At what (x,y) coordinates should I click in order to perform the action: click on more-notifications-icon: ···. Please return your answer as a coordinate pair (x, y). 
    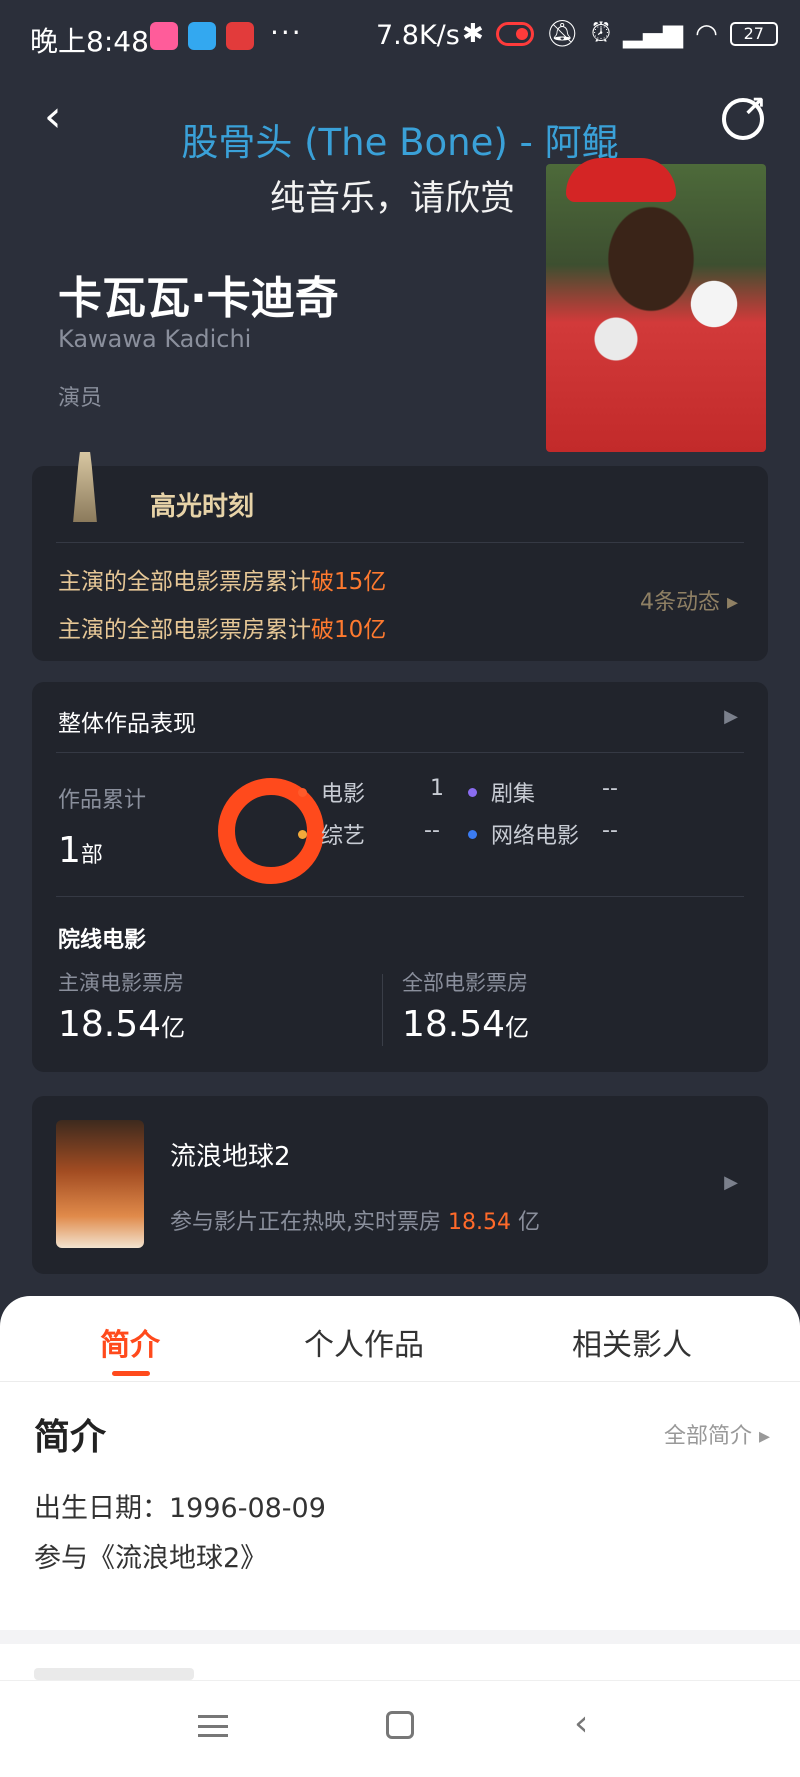
    Looking at the image, I should click on (286, 32).